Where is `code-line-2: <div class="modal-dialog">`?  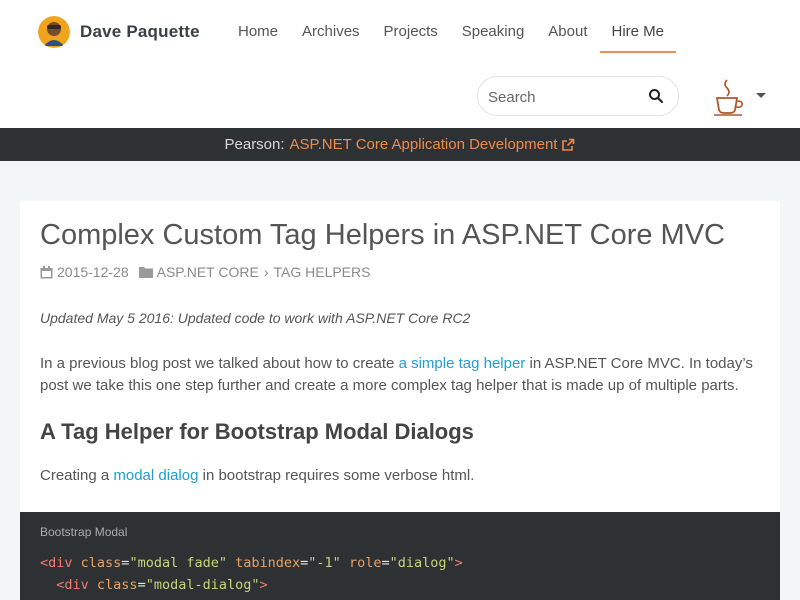 code-line-2: <div class="modal-dialog"> is located at coordinates (154, 585).